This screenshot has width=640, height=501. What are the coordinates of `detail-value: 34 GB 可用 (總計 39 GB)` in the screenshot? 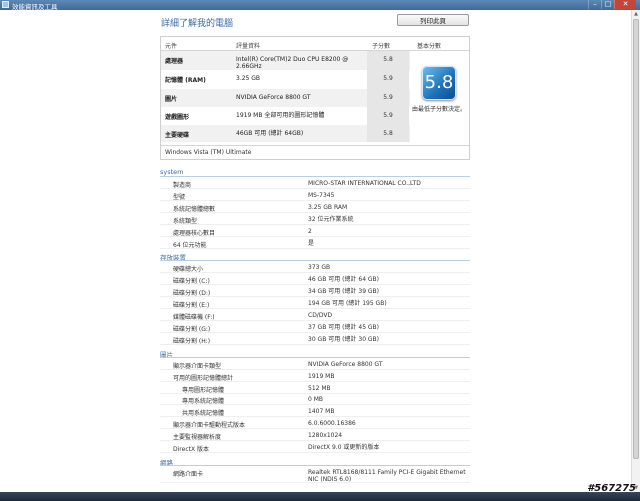 It's located at (344, 292).